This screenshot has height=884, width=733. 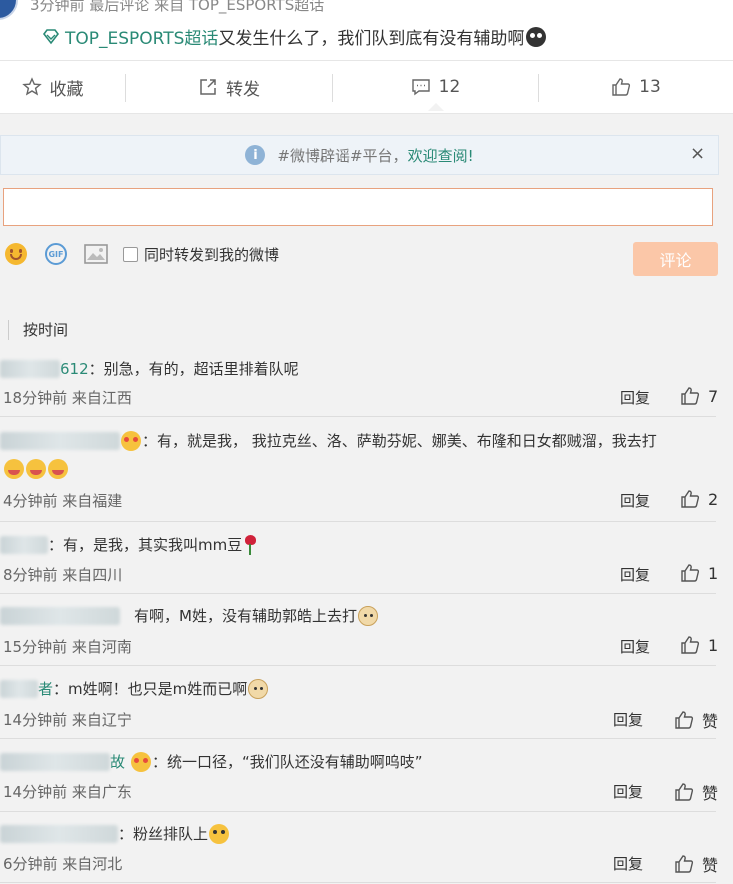 I want to click on info-icon: i, so click(x=255, y=155).